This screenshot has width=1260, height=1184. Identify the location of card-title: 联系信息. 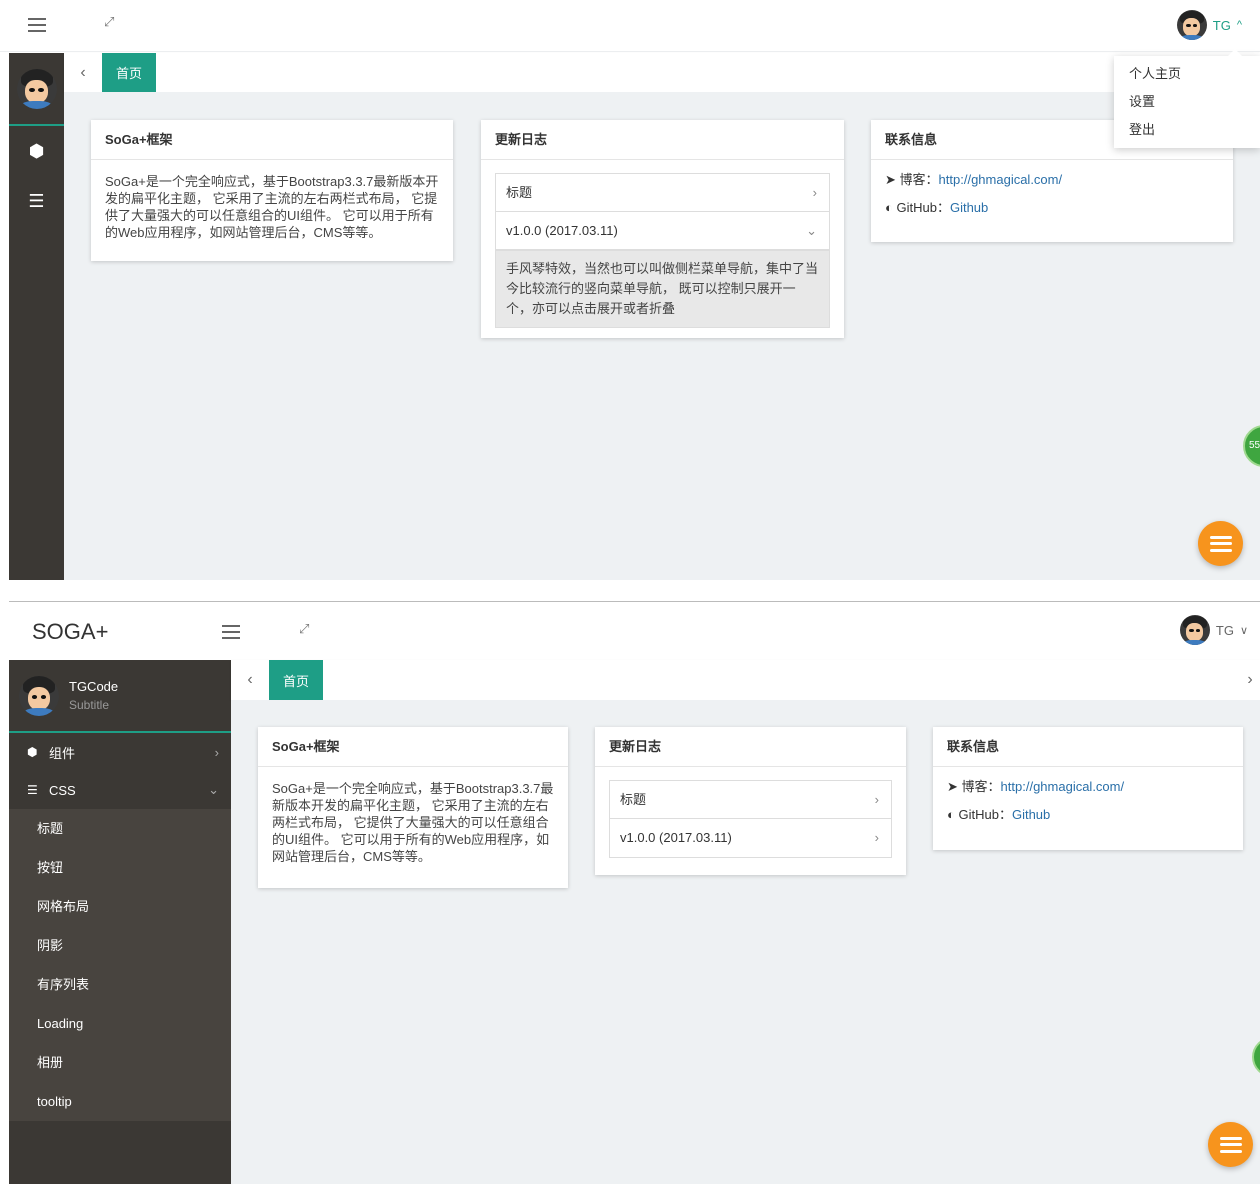
(1088, 747).